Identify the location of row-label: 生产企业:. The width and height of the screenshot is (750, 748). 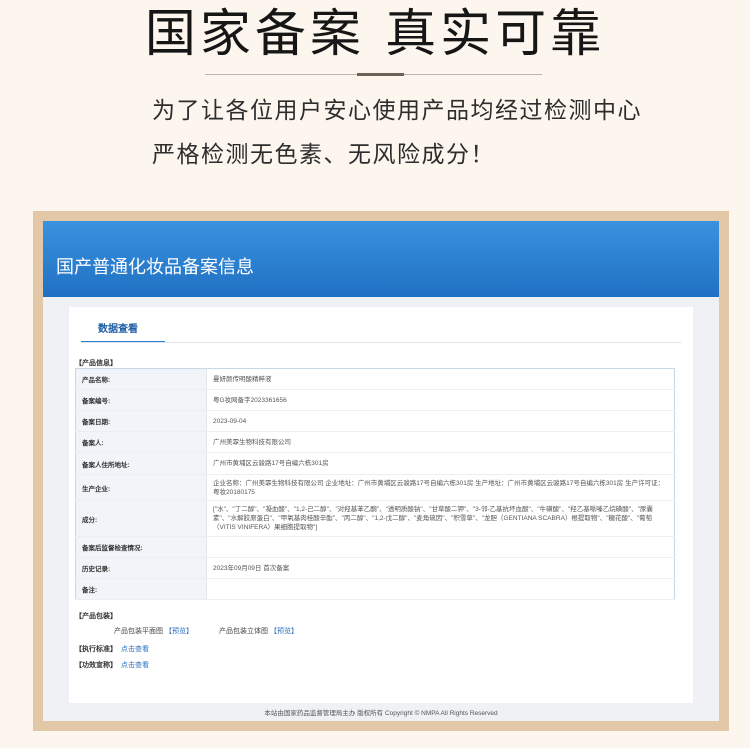
(141, 487).